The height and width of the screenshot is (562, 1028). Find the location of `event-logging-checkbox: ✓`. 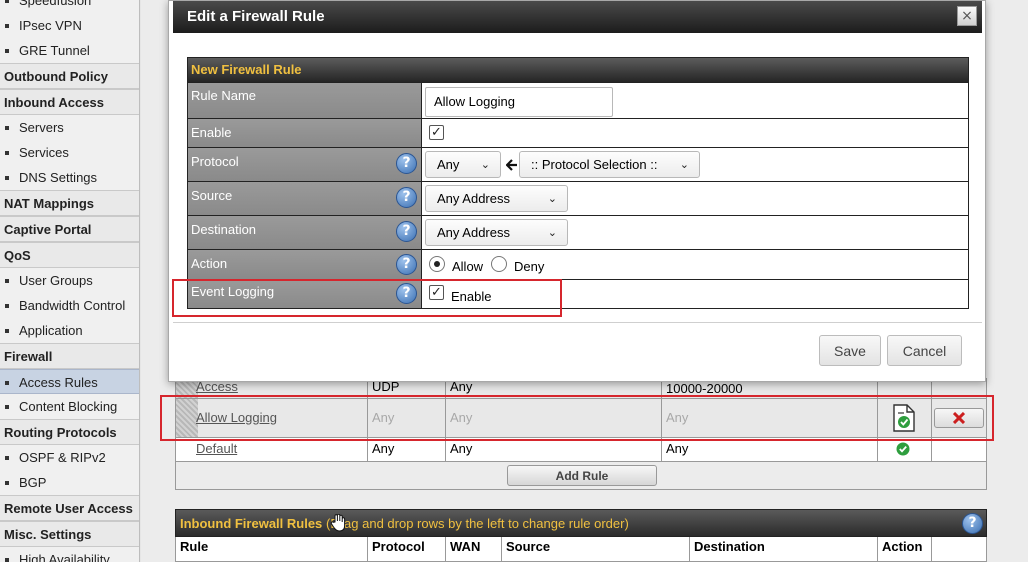

event-logging-checkbox: ✓ is located at coordinates (436, 292).